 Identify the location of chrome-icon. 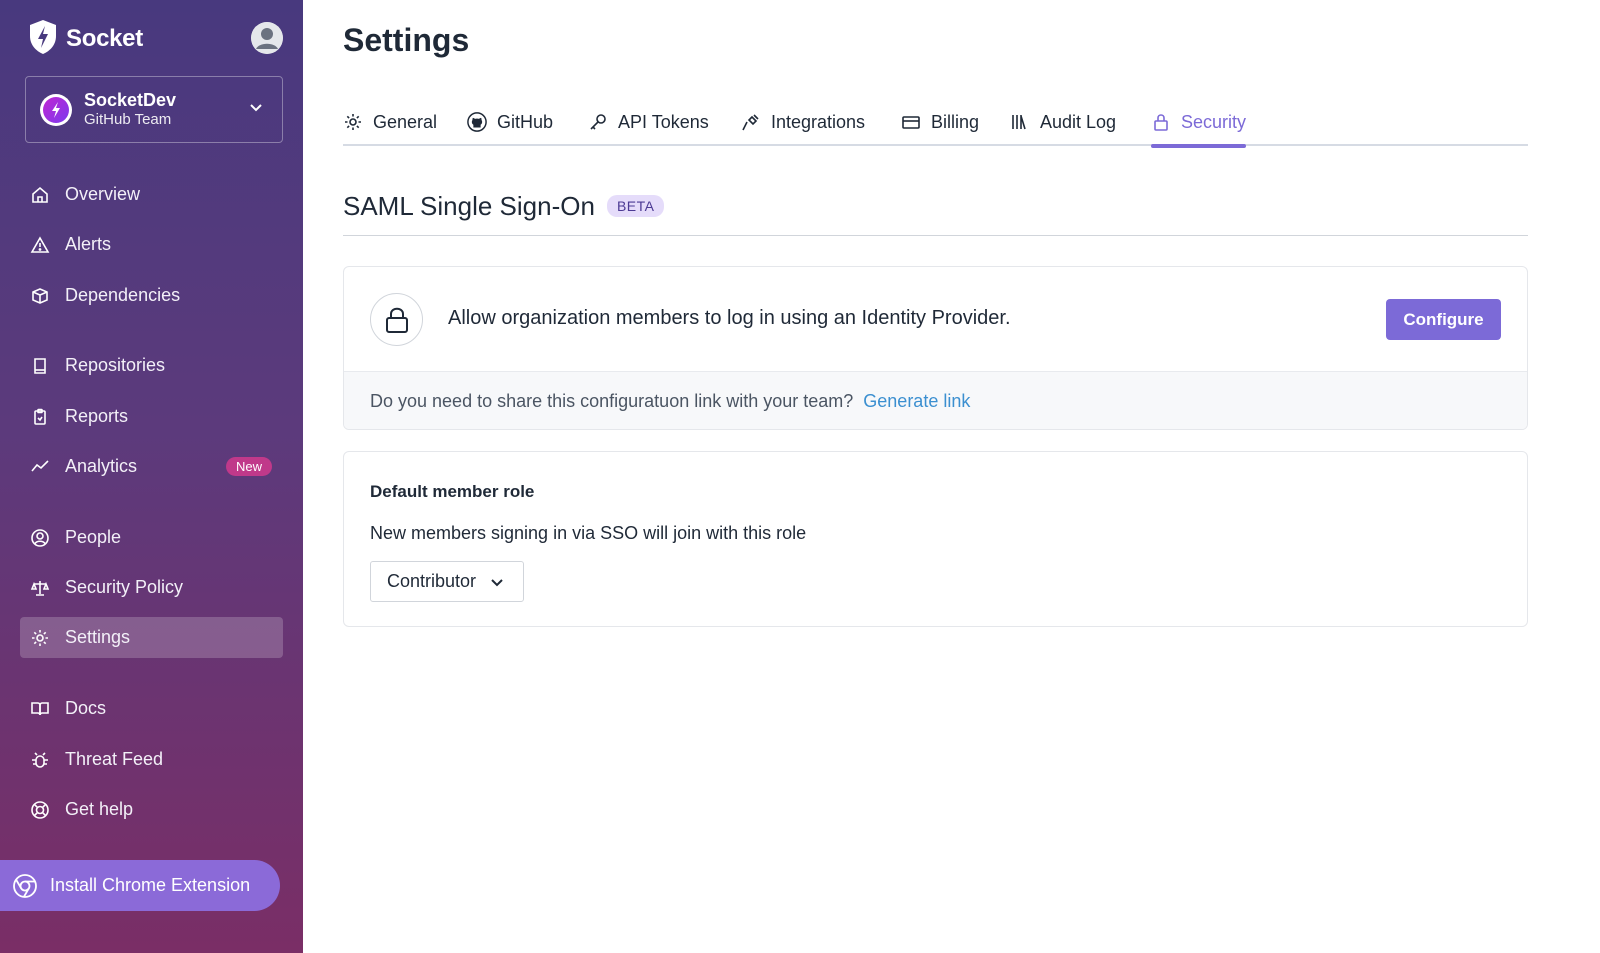
(25, 886).